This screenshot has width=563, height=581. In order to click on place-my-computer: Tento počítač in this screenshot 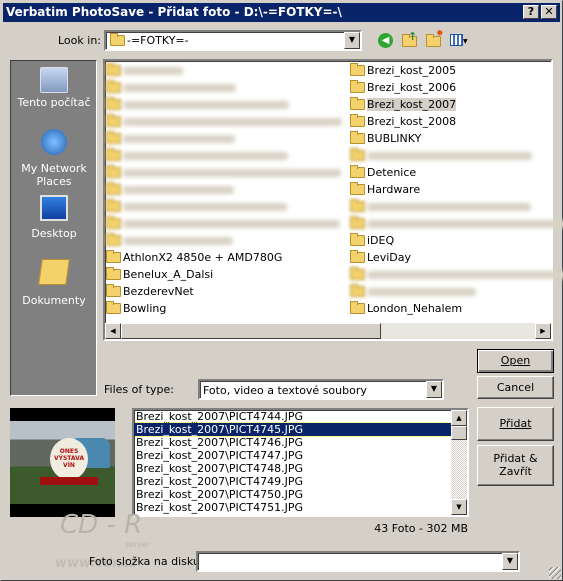, I will do `click(54, 88)`.